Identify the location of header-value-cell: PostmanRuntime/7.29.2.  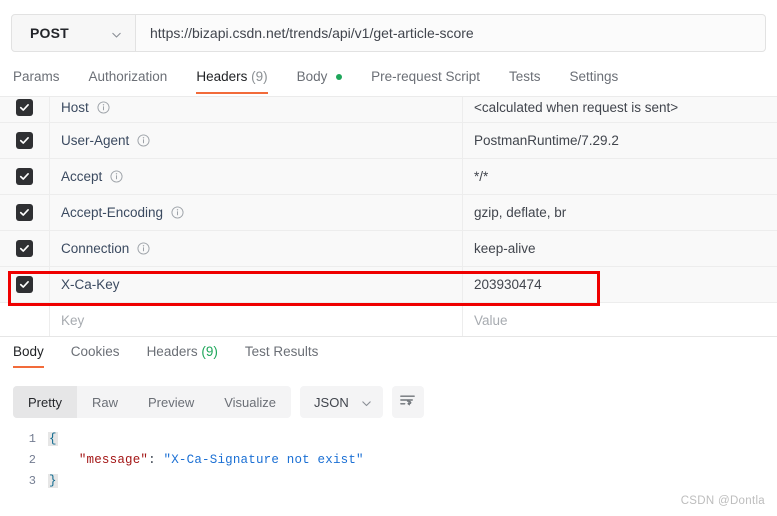
(620, 140).